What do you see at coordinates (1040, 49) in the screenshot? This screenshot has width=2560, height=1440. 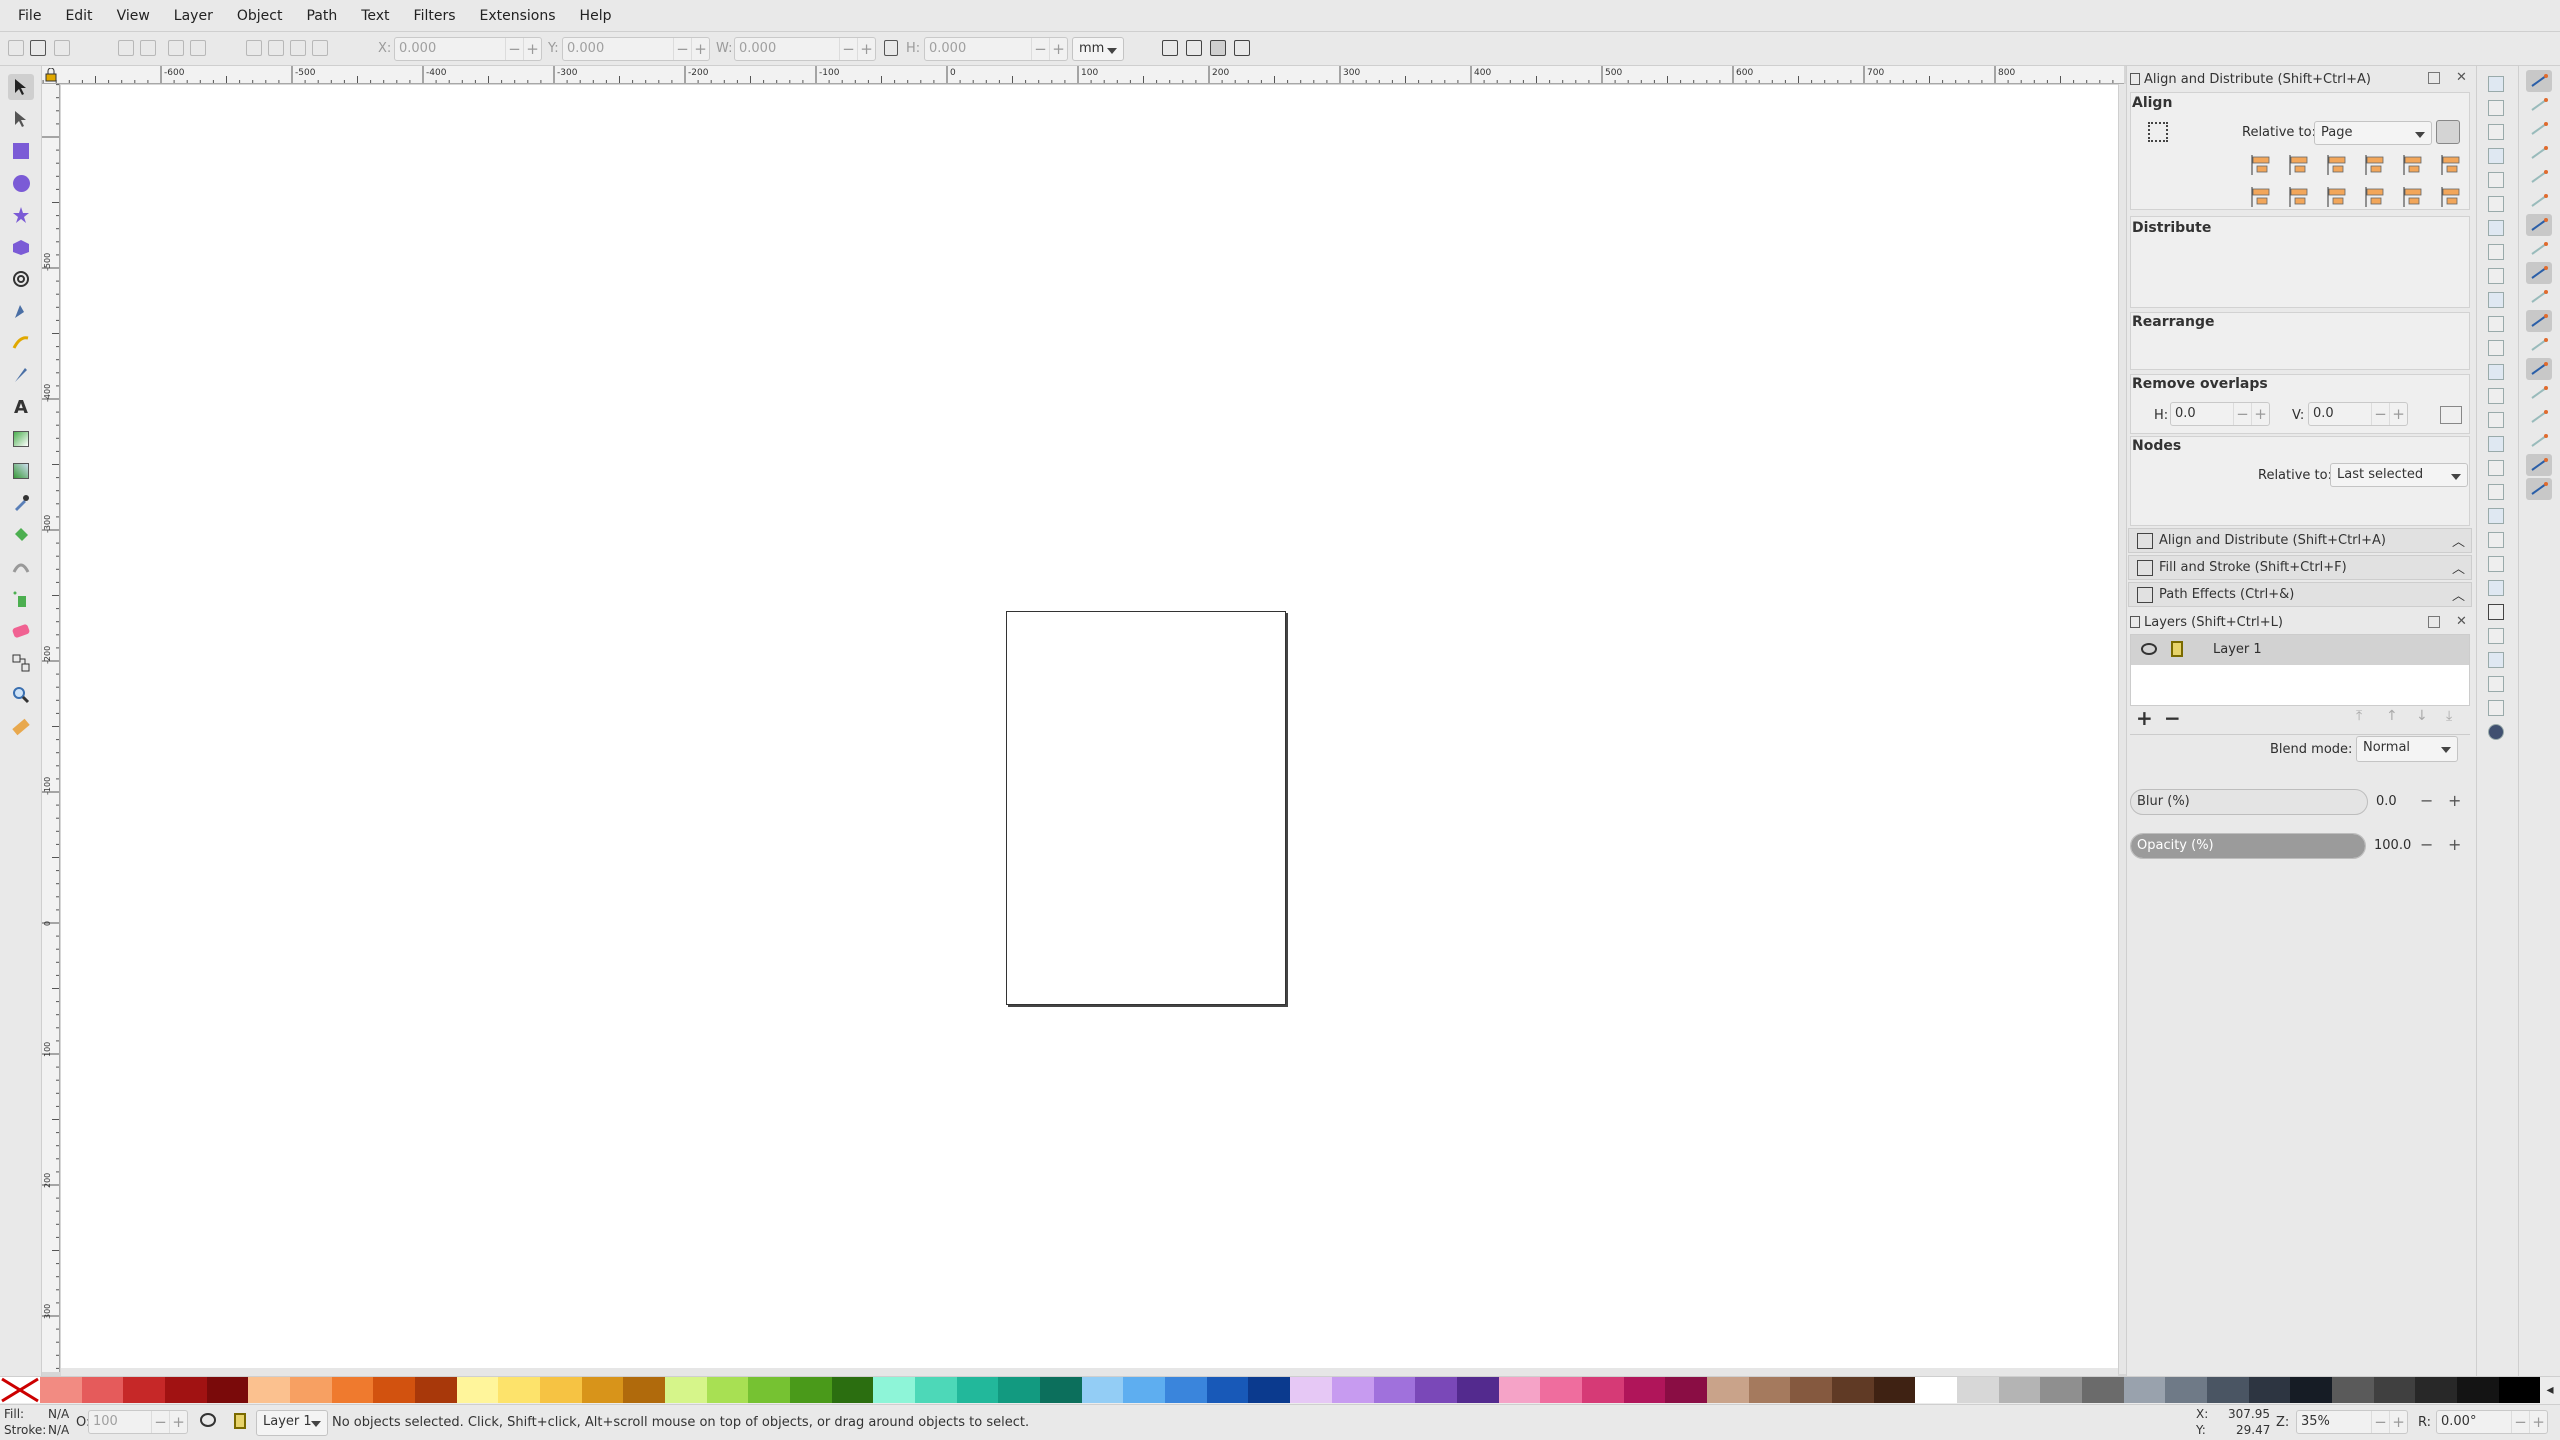 I see `h-decrement-button: −` at bounding box center [1040, 49].